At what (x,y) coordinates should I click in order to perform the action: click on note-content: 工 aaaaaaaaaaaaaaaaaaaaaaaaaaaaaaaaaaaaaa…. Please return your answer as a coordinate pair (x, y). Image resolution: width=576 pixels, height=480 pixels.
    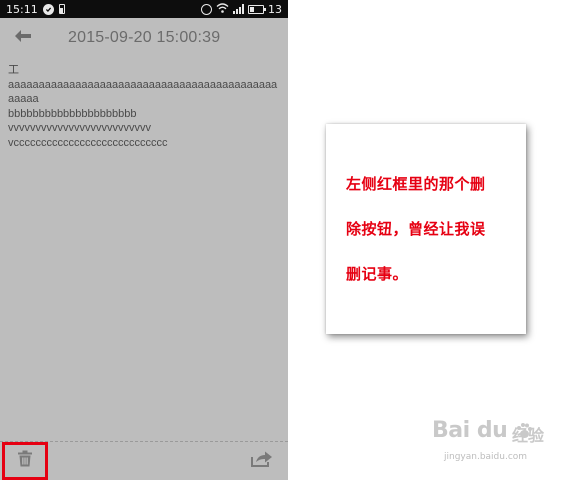
    Looking at the image, I should click on (145, 107).